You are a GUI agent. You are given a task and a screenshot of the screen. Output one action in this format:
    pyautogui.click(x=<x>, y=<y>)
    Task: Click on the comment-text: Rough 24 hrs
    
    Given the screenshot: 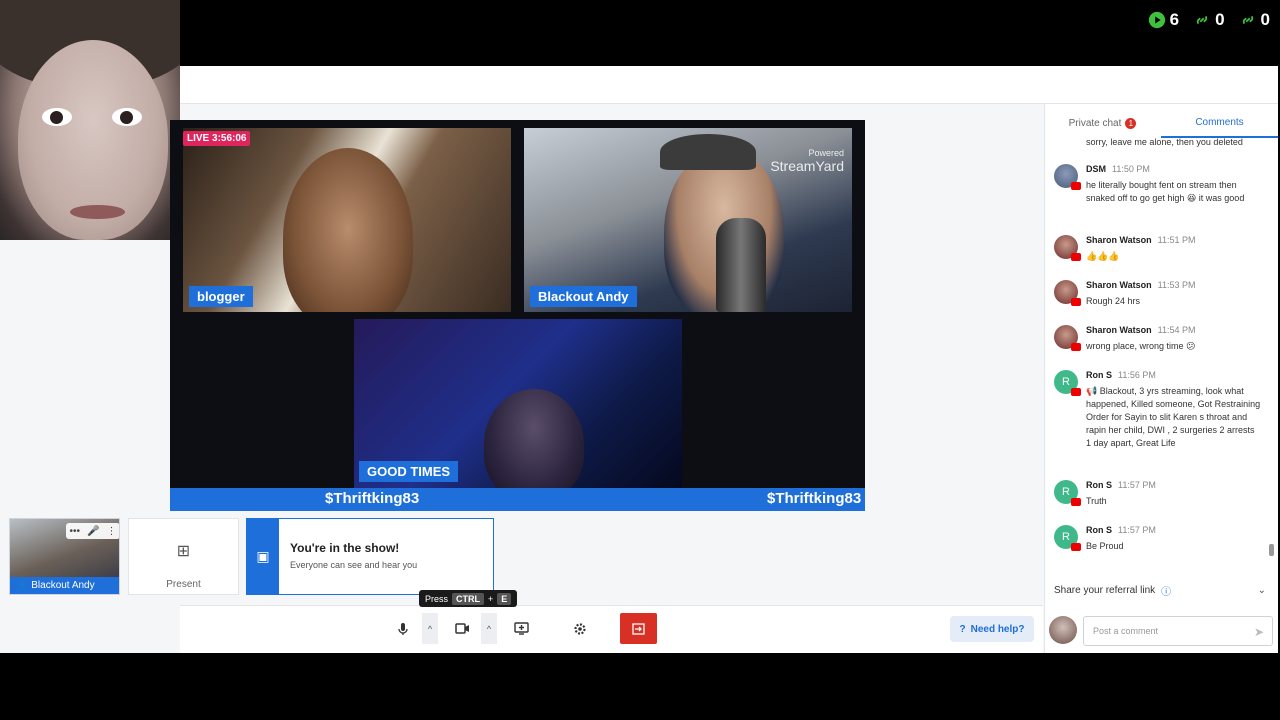 What is the action you would take?
    pyautogui.click(x=1113, y=301)
    